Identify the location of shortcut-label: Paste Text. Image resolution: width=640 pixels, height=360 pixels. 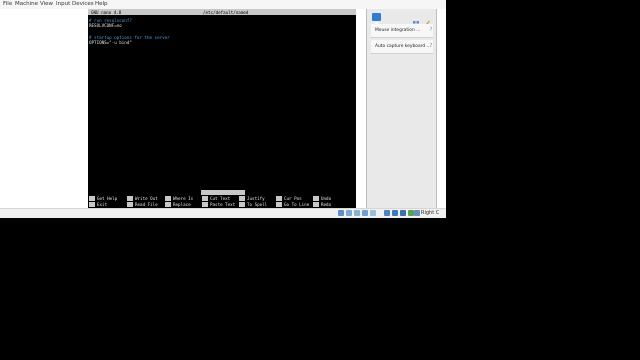
(223, 204).